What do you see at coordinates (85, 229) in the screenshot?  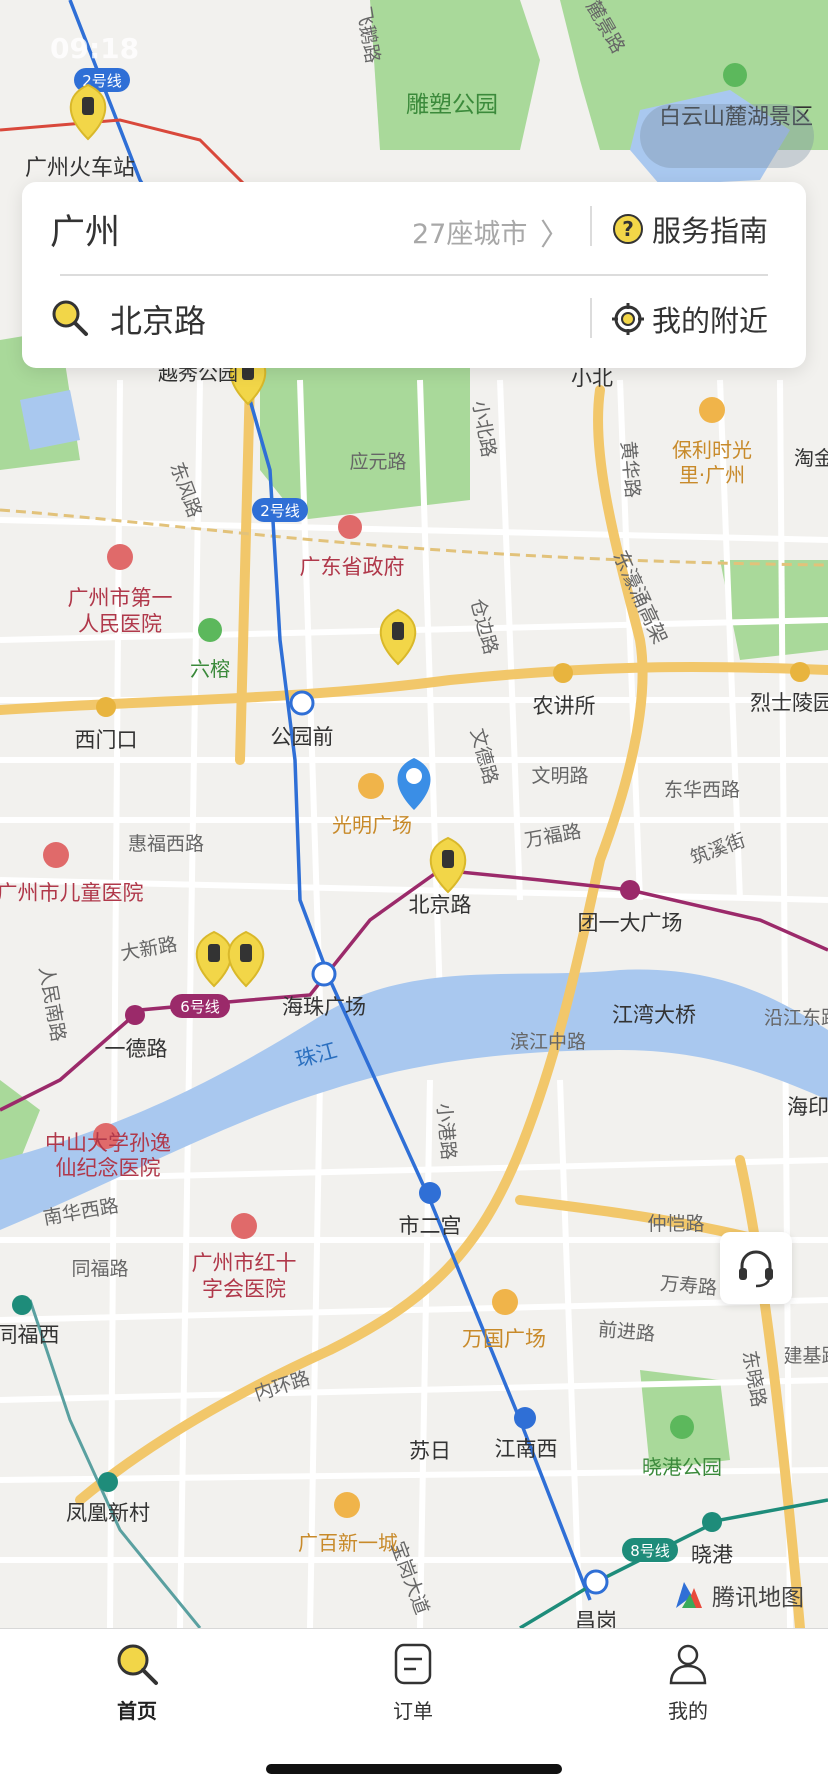 I see `city-name: 广州` at bounding box center [85, 229].